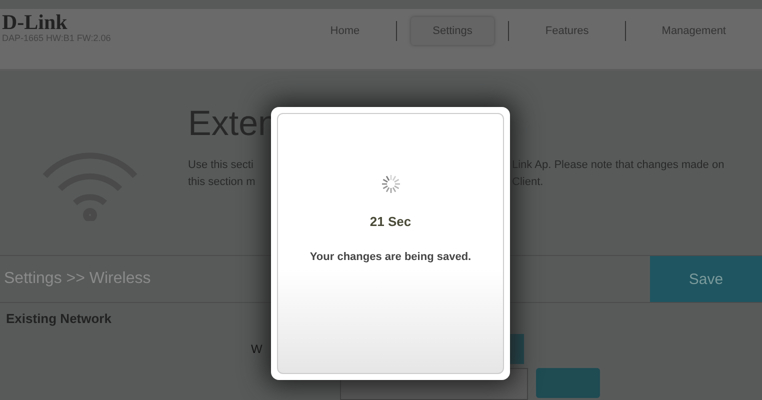  Describe the element at coordinates (706, 279) in the screenshot. I see `save-button: Save` at that location.